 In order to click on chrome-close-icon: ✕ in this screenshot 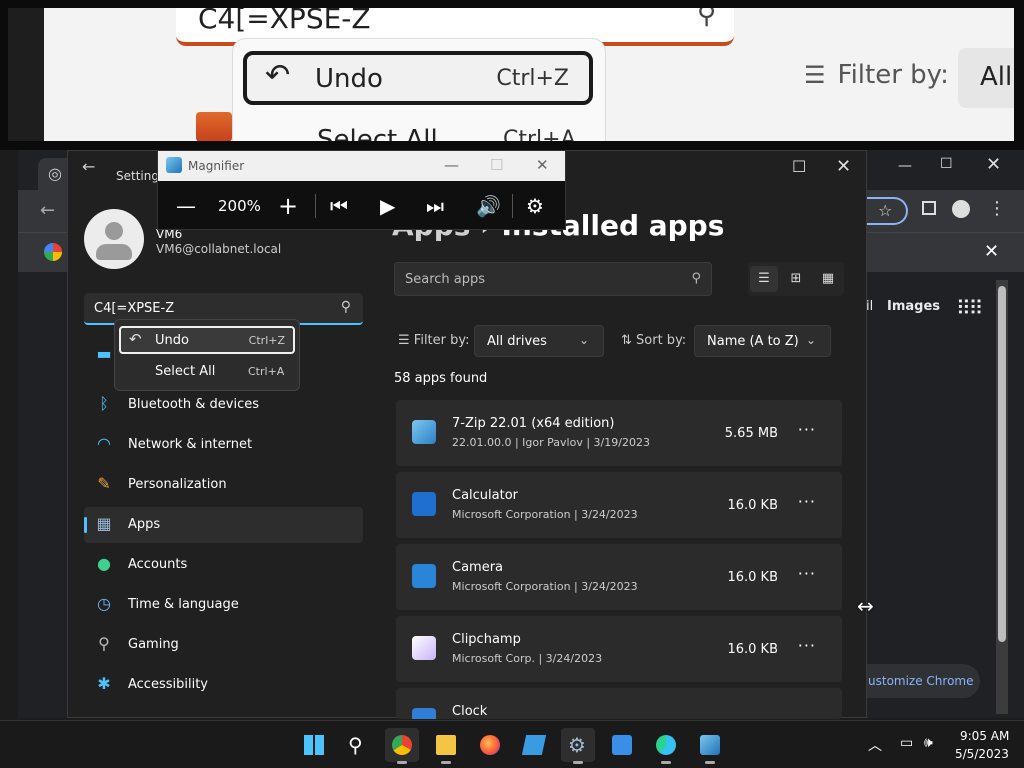, I will do `click(993, 164)`.